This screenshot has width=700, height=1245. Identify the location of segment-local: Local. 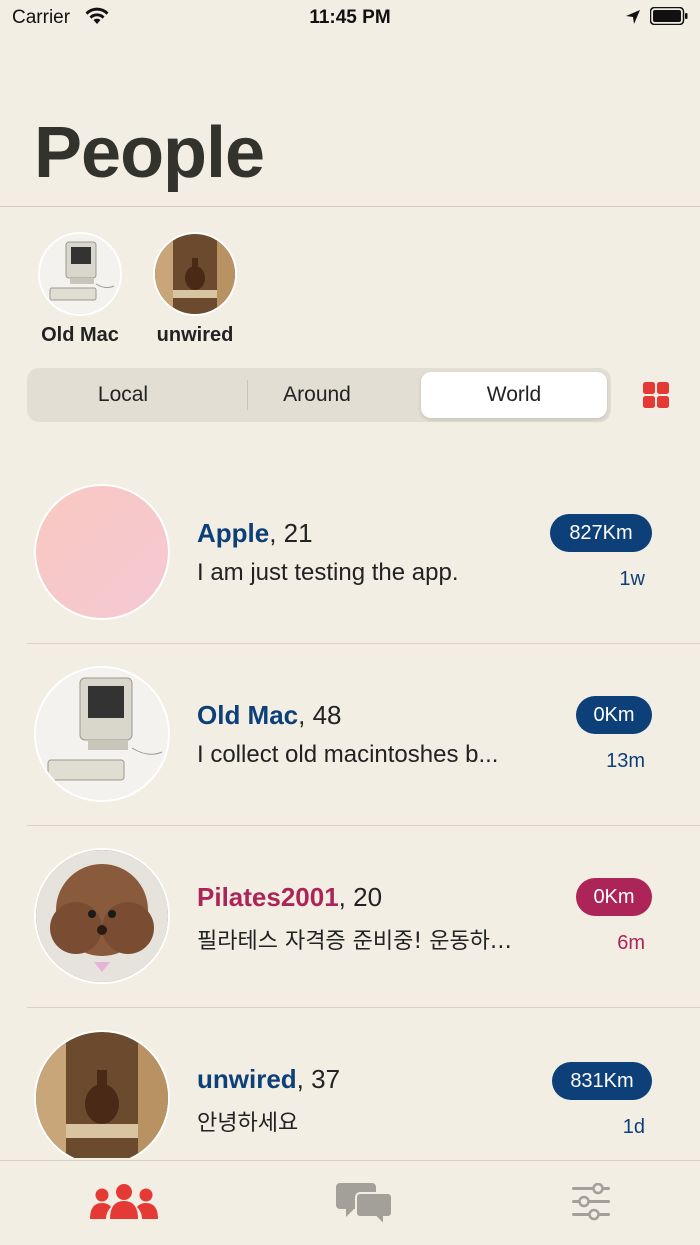
(123, 395).